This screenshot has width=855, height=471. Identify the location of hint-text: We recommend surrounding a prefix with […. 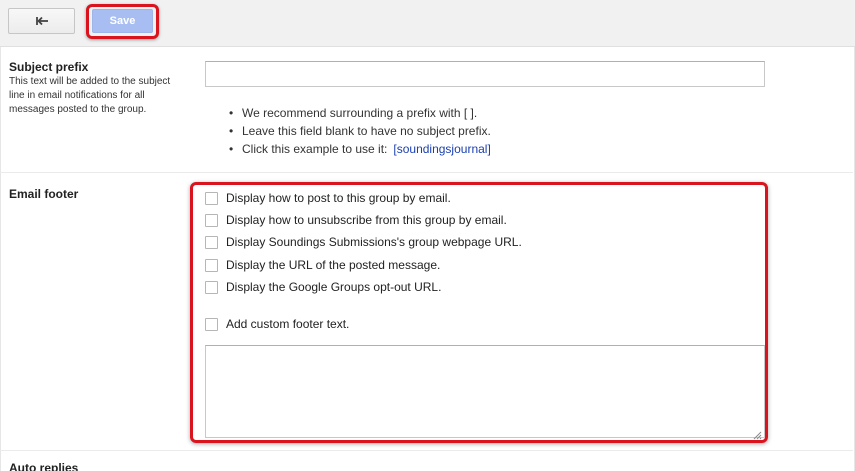
(360, 113).